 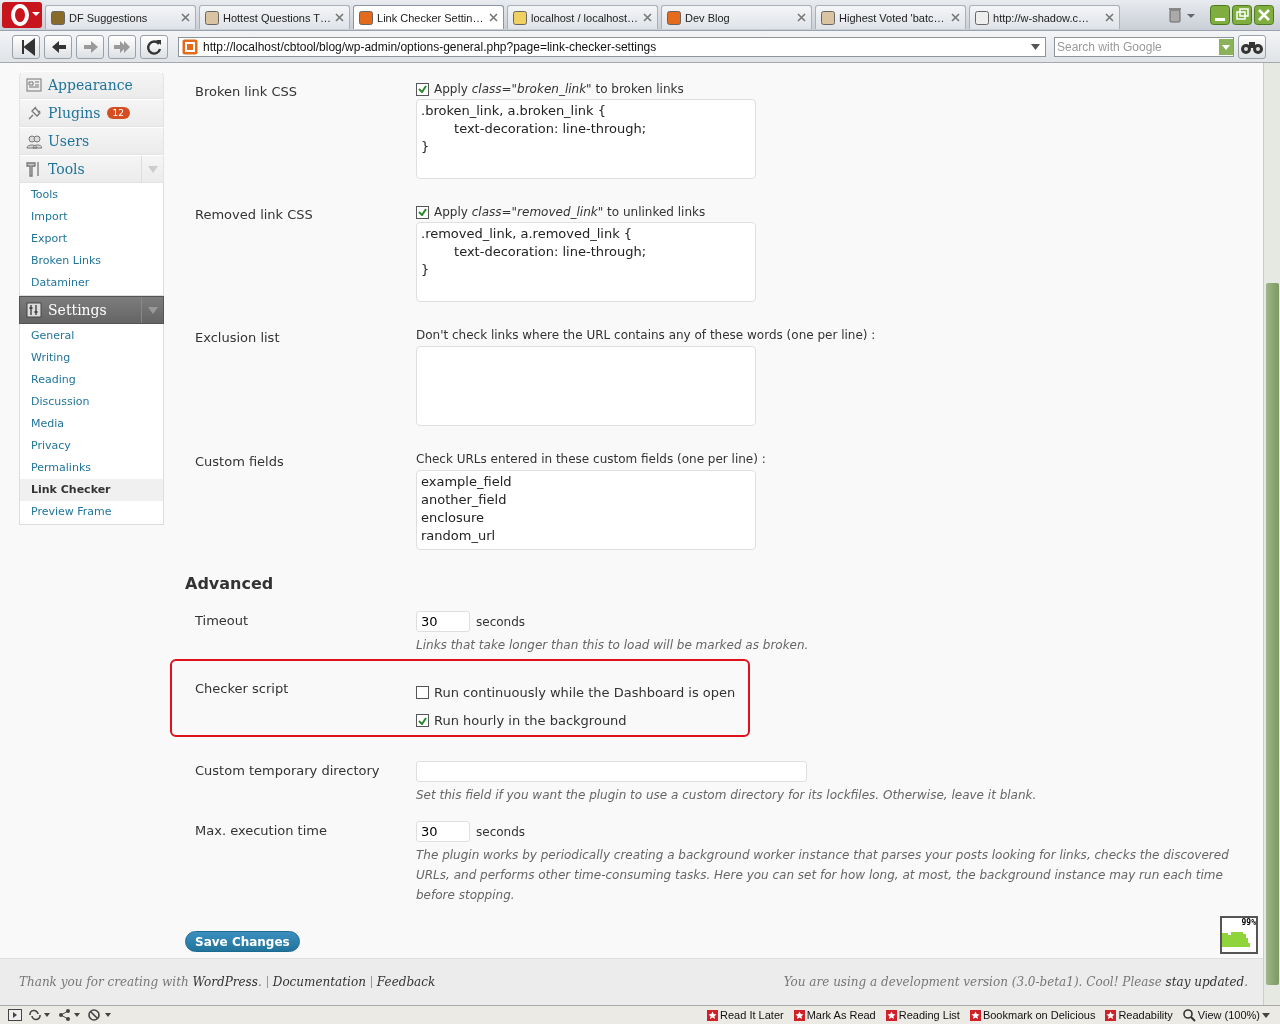 What do you see at coordinates (34, 113) in the screenshot?
I see `plug-icon` at bounding box center [34, 113].